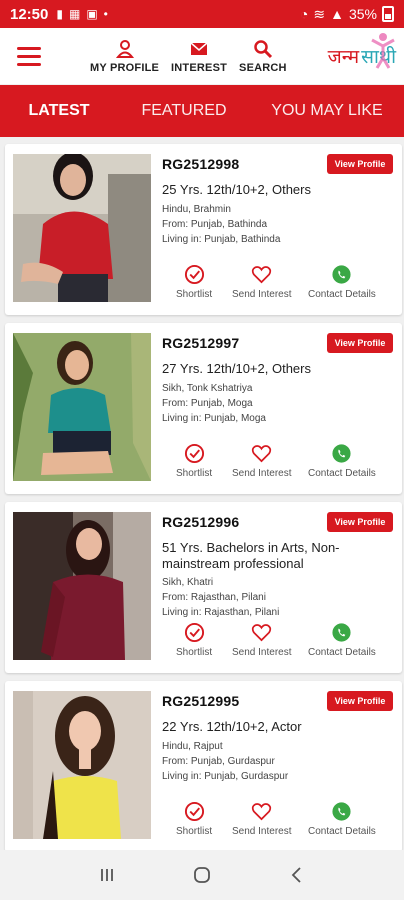 The image size is (404, 900). Describe the element at coordinates (347, 14) in the screenshot. I see `status-right: ◔ ≋ ▲ 35%` at that location.